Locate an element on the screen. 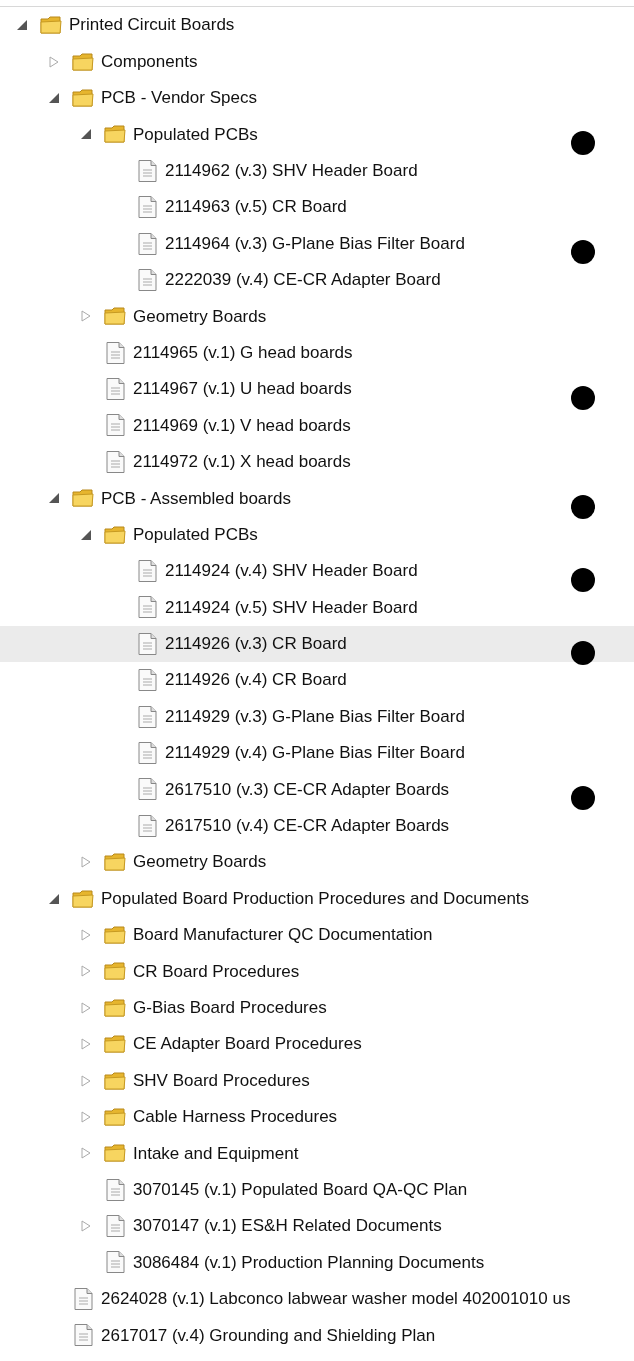 This screenshot has height=1361, width=634. tree-row: 2114929 (v.3) G-Plane Bias Filter Board is located at coordinates (317, 716).